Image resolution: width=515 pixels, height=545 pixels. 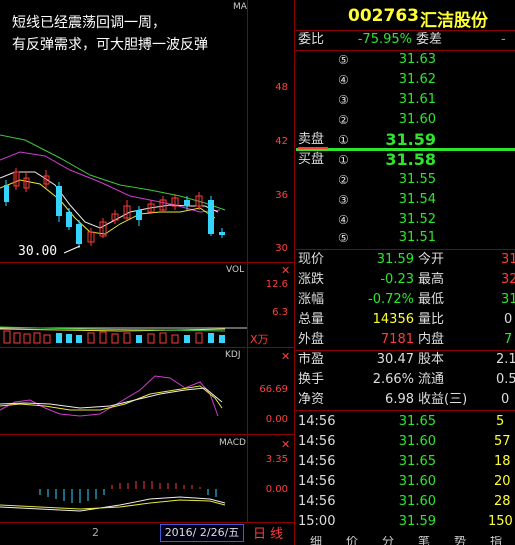 I want to click on bid-row-4: ④ 31.52, so click(x=387, y=219).